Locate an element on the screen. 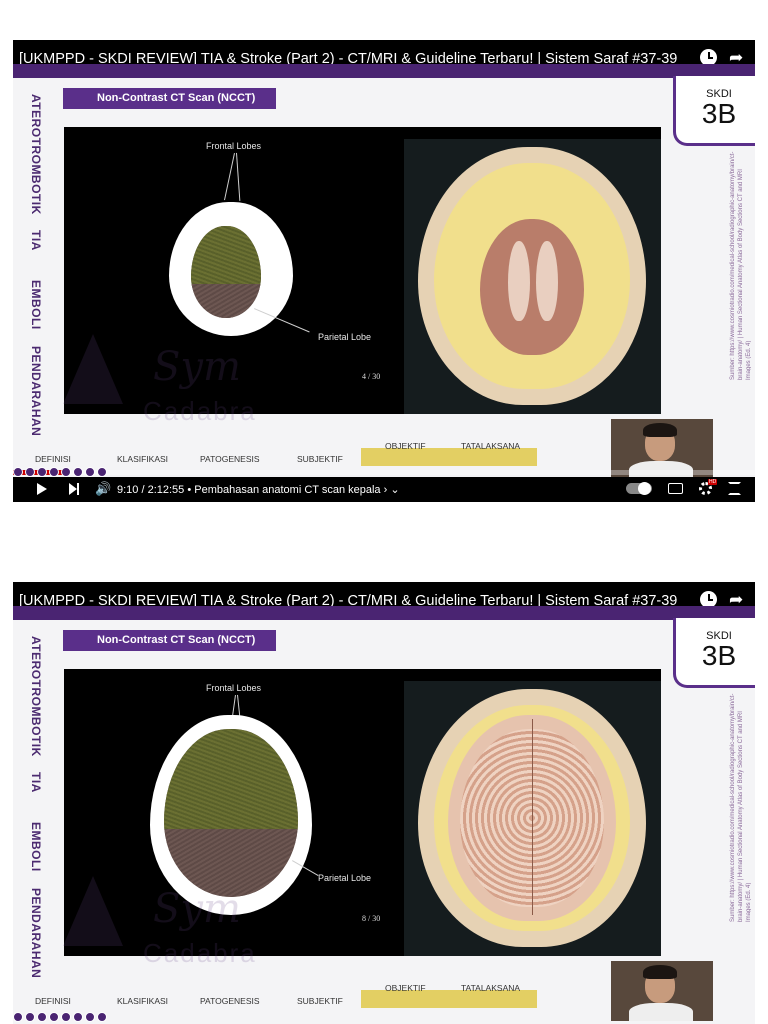  section-ventricle-left is located at coordinates (519, 281).